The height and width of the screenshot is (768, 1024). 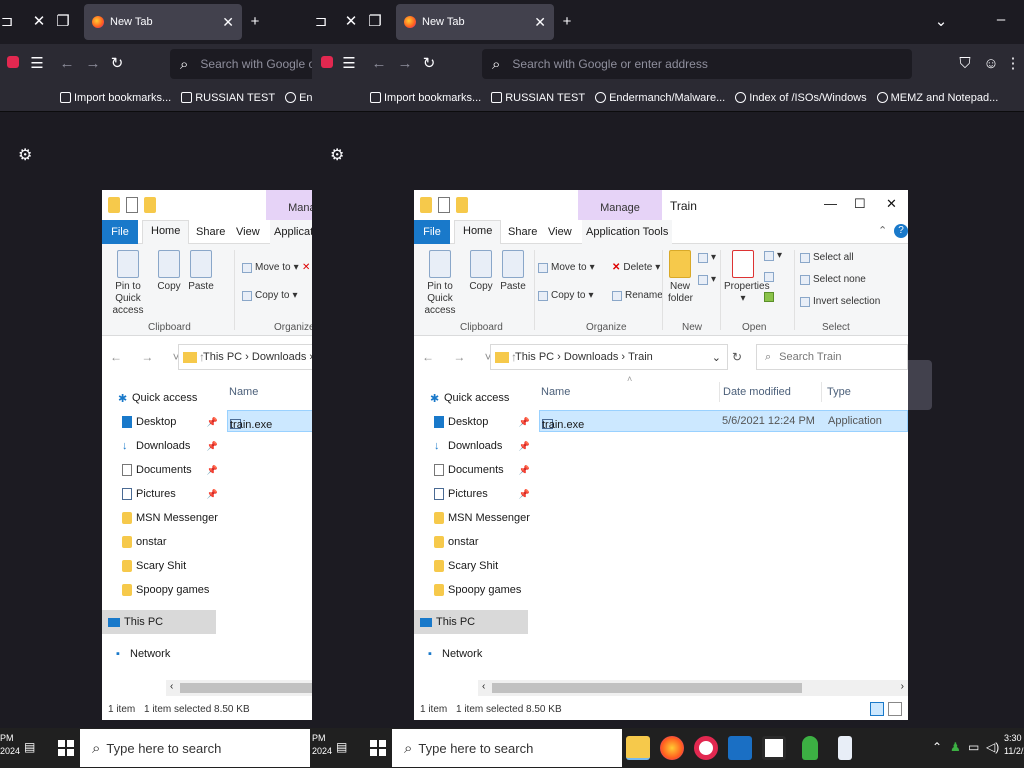 What do you see at coordinates (833, 279) in the screenshot?
I see `select-none-button: Select none` at bounding box center [833, 279].